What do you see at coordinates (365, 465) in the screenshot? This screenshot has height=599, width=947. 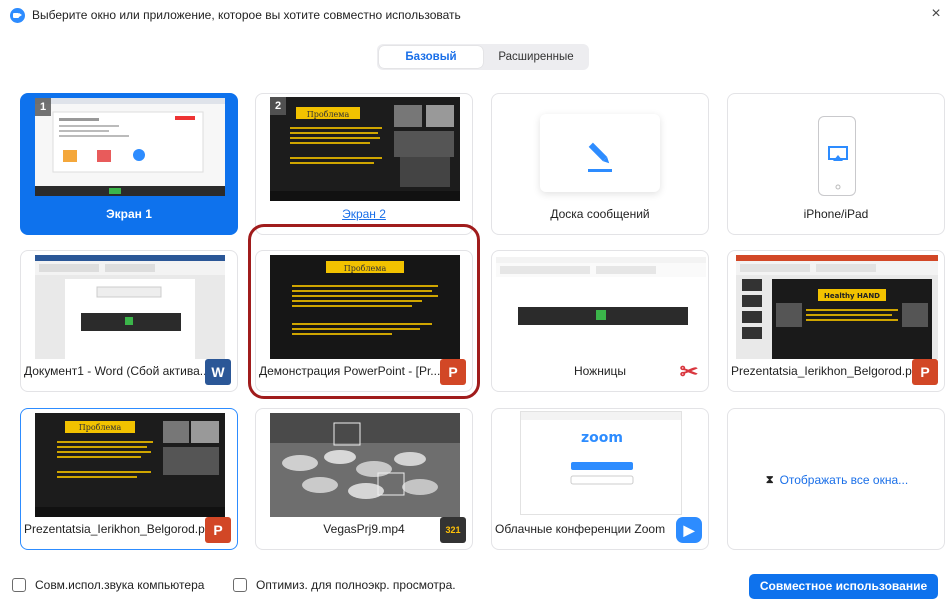 I see `video-thumbnail` at bounding box center [365, 465].